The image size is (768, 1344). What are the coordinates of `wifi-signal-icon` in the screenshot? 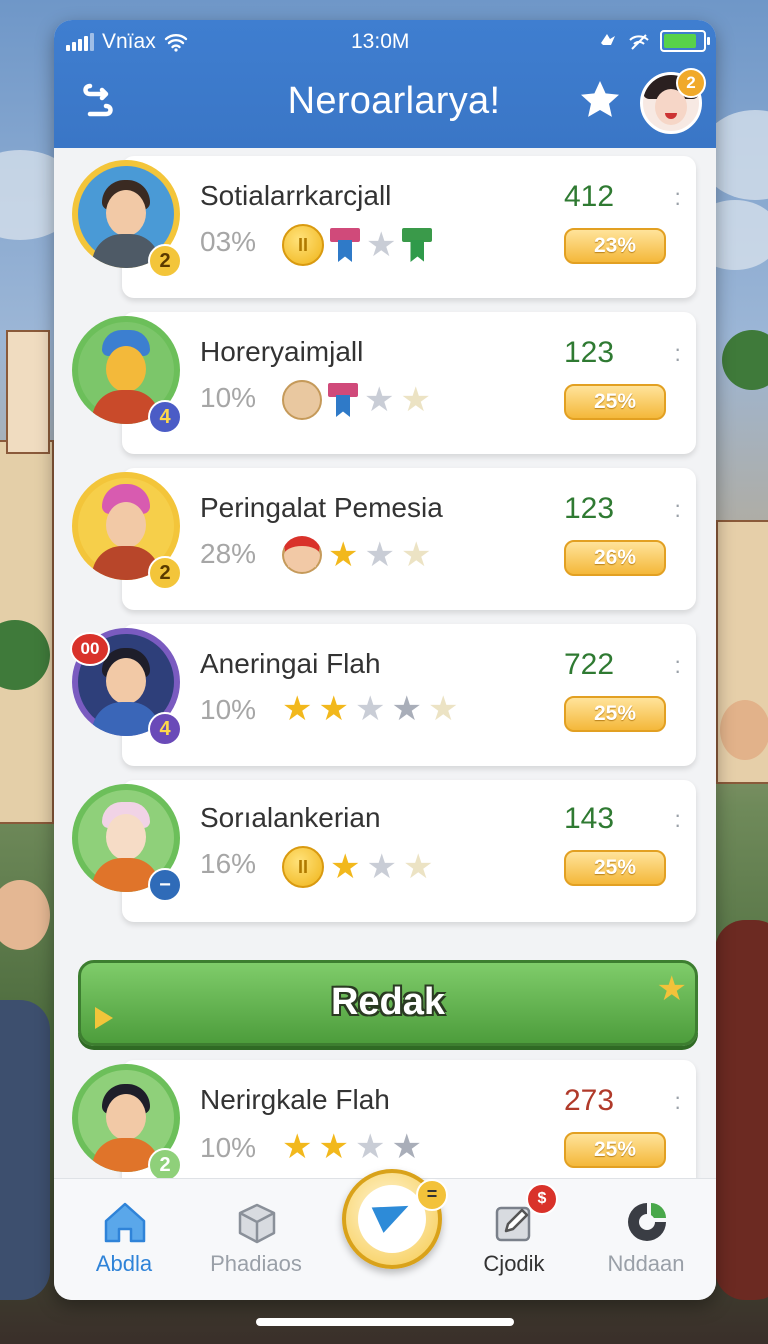 It's located at (639, 42).